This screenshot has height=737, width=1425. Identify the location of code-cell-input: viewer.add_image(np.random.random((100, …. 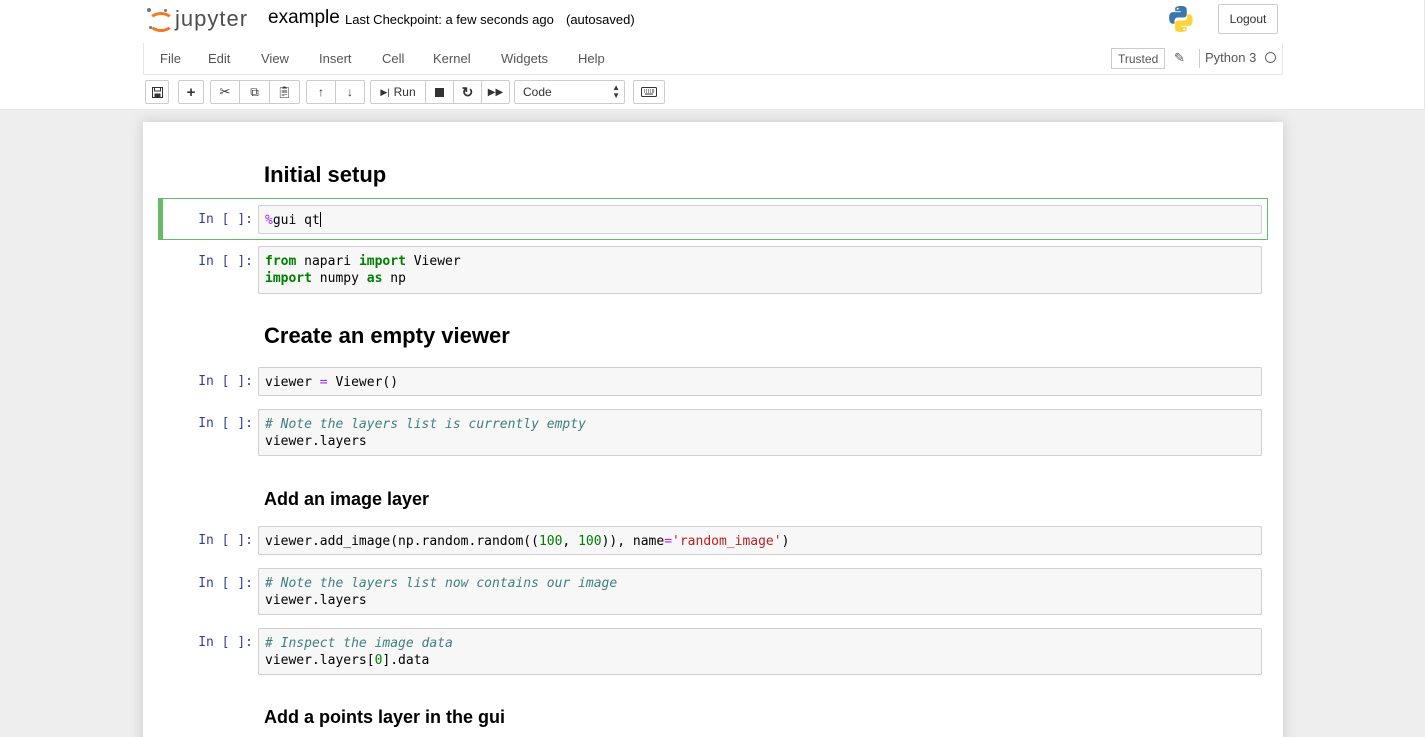
(760, 540).